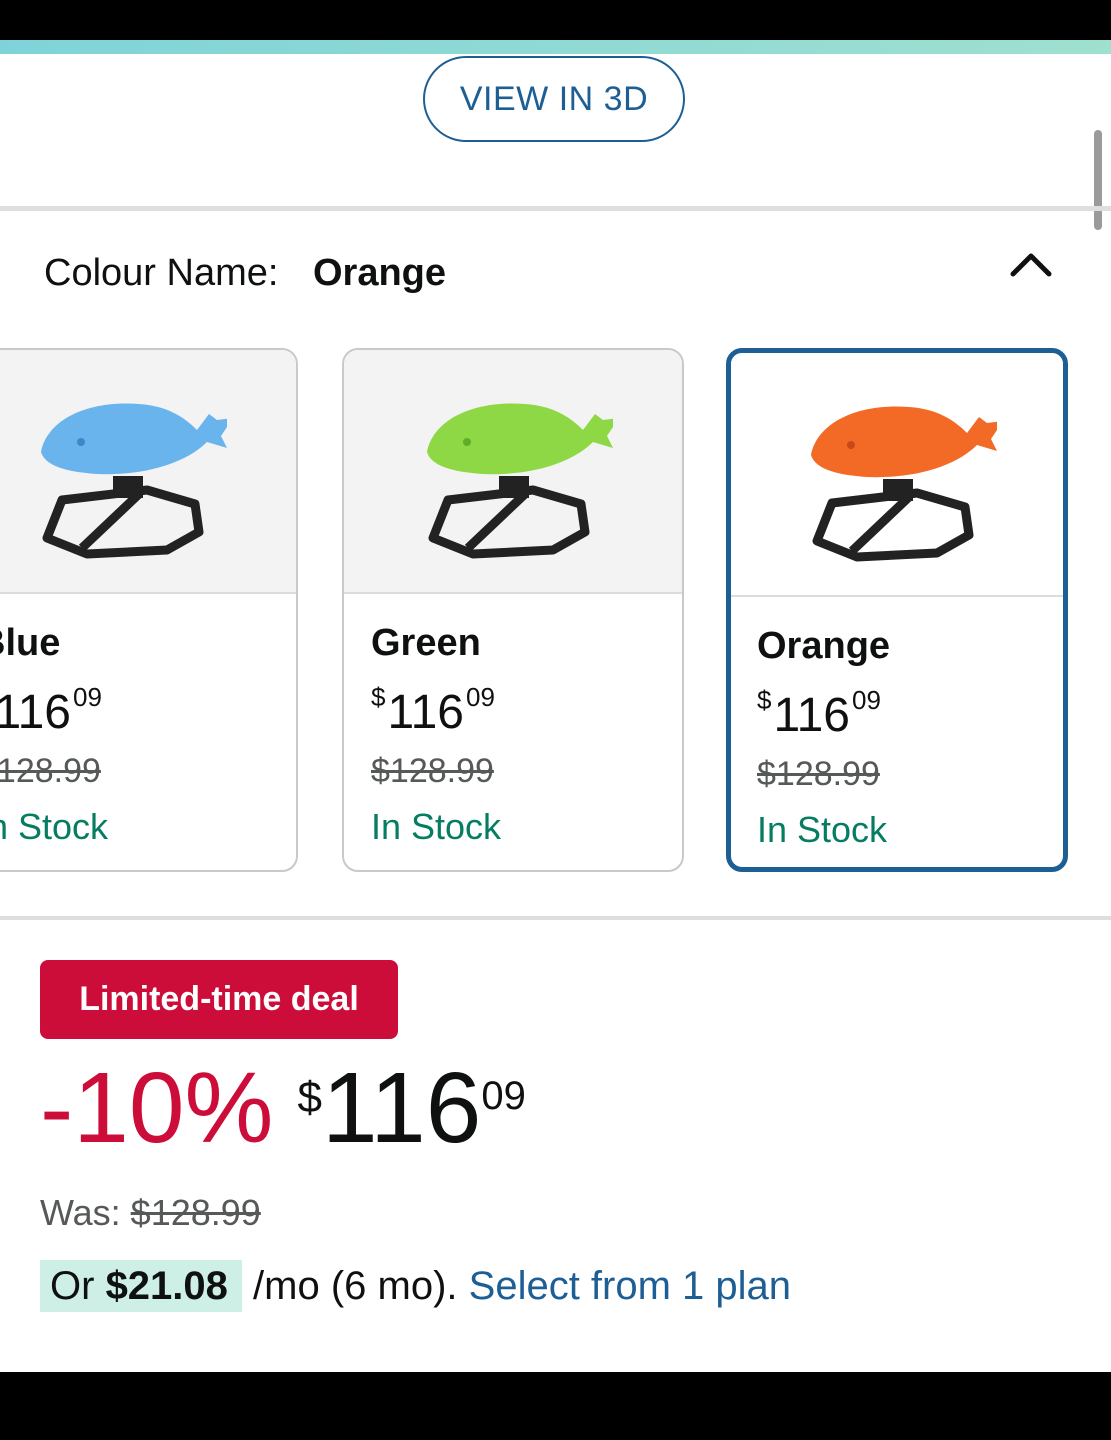 Image resolution: width=1111 pixels, height=1440 pixels. What do you see at coordinates (630, 1286) in the screenshot?
I see `select-plan-link: Select from 1 plan` at bounding box center [630, 1286].